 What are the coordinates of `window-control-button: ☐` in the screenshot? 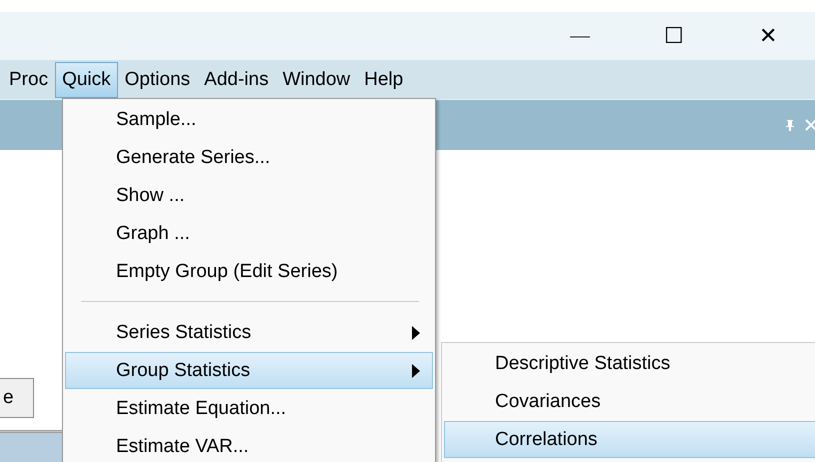 It's located at (674, 36).